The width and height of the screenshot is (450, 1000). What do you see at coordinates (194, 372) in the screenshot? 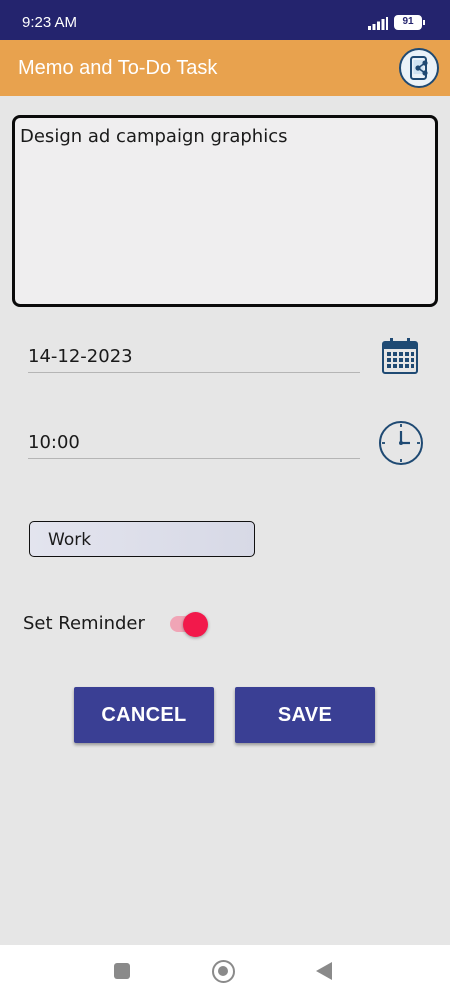
I see `date-underline` at bounding box center [194, 372].